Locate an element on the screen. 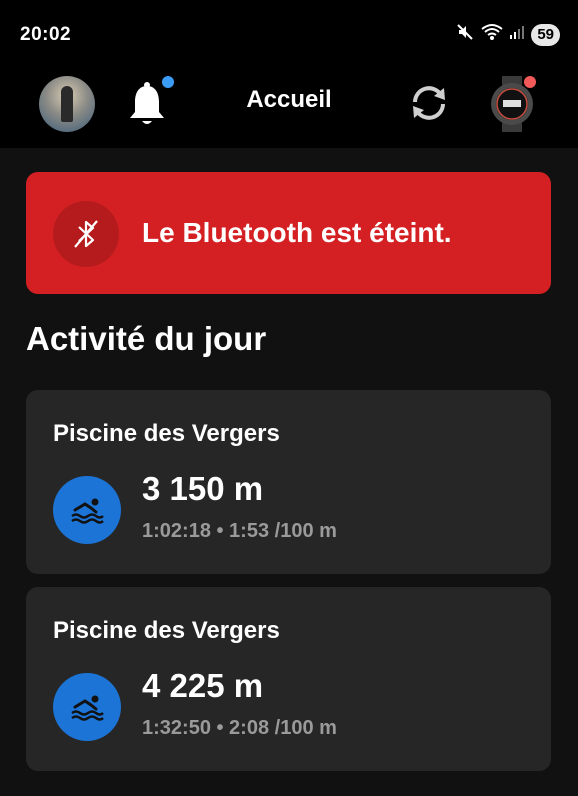 Image resolution: width=578 pixels, height=796 pixels. bluetooth-off-icon is located at coordinates (86, 234).